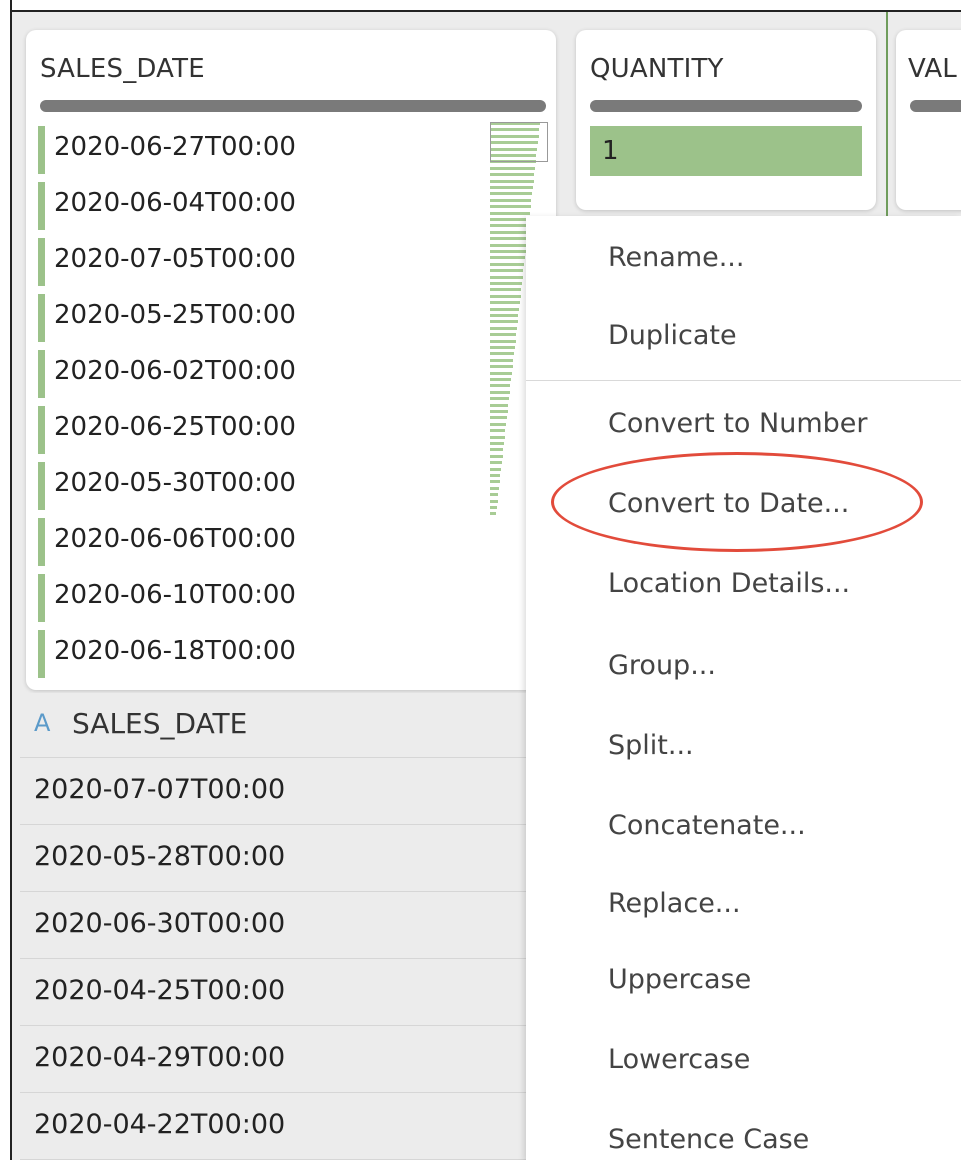 The height and width of the screenshot is (1160, 961). What do you see at coordinates (743, 380) in the screenshot?
I see `menu-separator` at bounding box center [743, 380].